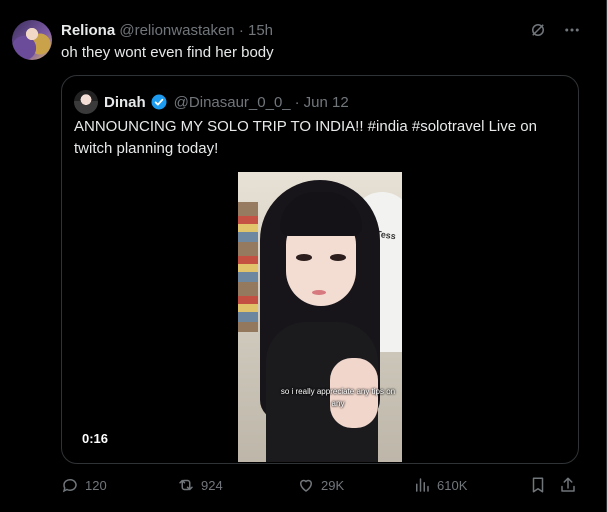 Image resolution: width=607 pixels, height=512 pixels. Describe the element at coordinates (167, 52) in the screenshot. I see `tweet-text: oh they wont even find her body` at that location.